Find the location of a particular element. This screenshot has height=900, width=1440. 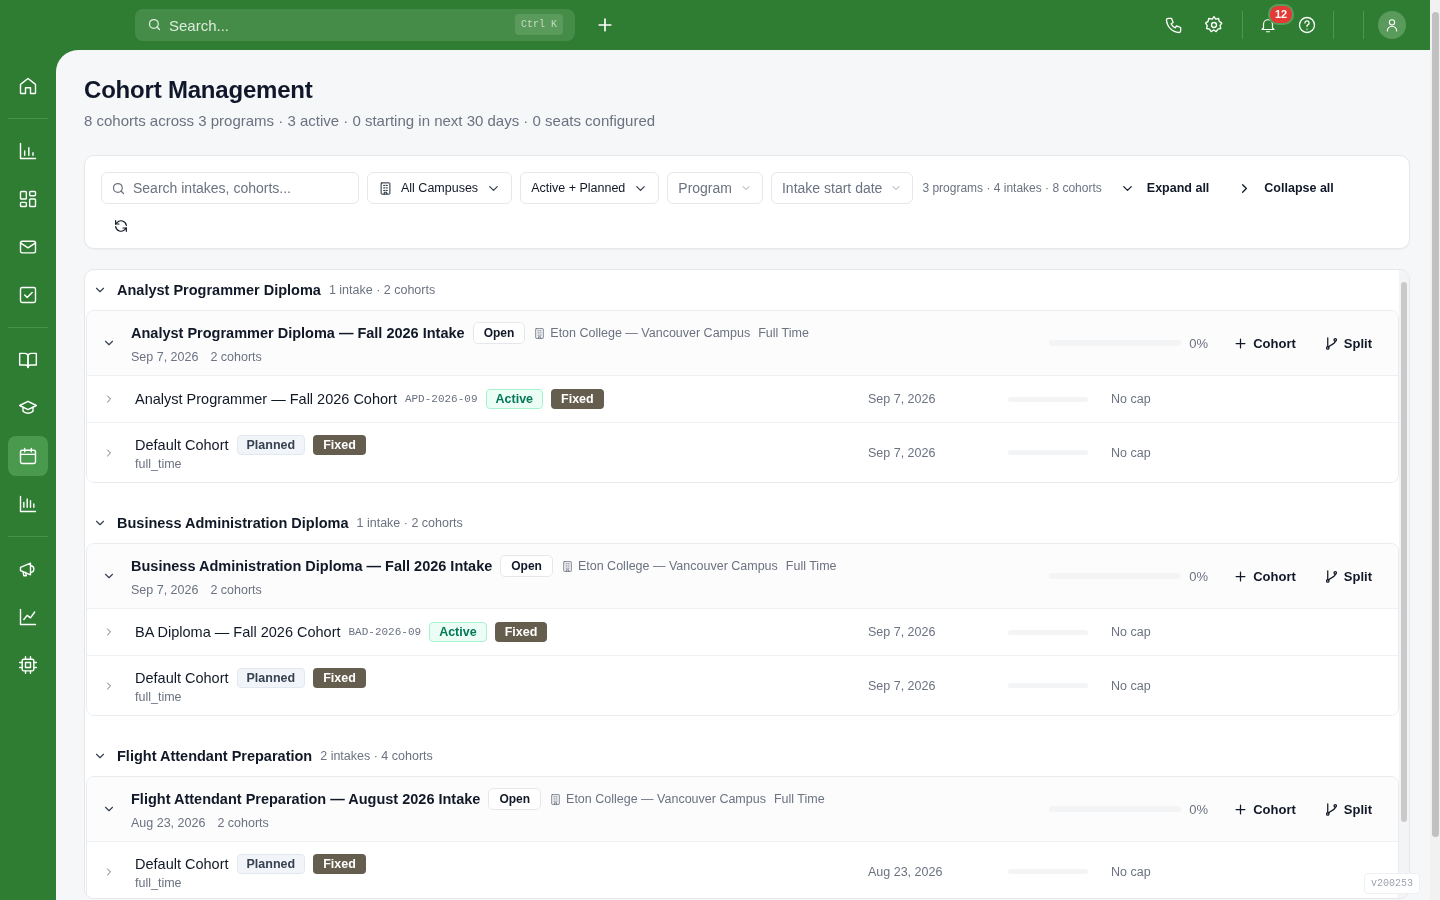

program-name: Analyst Programmer Diploma is located at coordinates (219, 290).